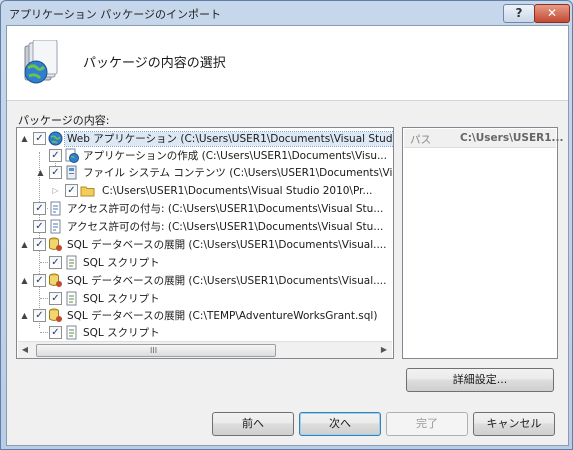 Image resolution: width=573 pixels, height=450 pixels. I want to click on folder-icon, so click(87, 191).